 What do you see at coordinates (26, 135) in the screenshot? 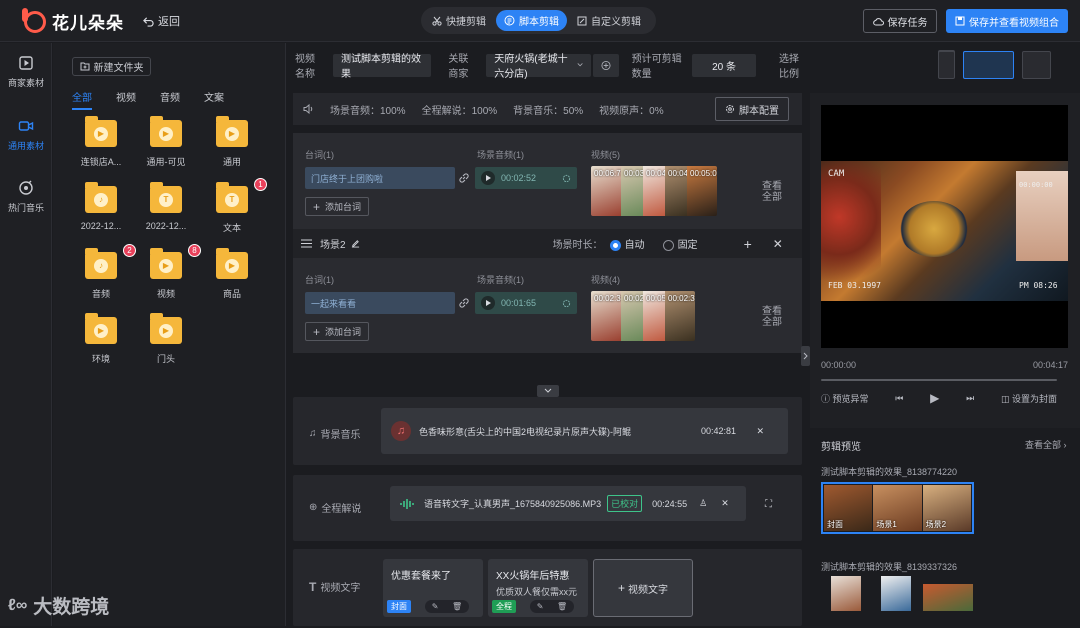
I see `nav-general-assets: 通用素材` at bounding box center [26, 135].